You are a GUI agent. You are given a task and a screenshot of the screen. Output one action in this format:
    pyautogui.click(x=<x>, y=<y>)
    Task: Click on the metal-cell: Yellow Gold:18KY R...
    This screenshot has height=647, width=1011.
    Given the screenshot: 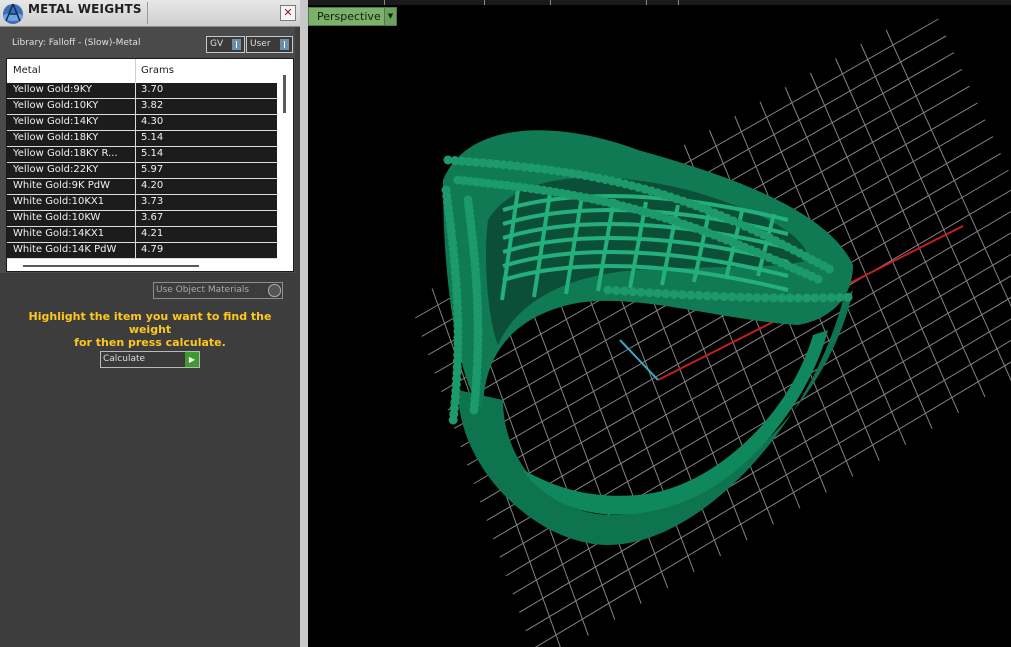 What is the action you would take?
    pyautogui.click(x=65, y=153)
    